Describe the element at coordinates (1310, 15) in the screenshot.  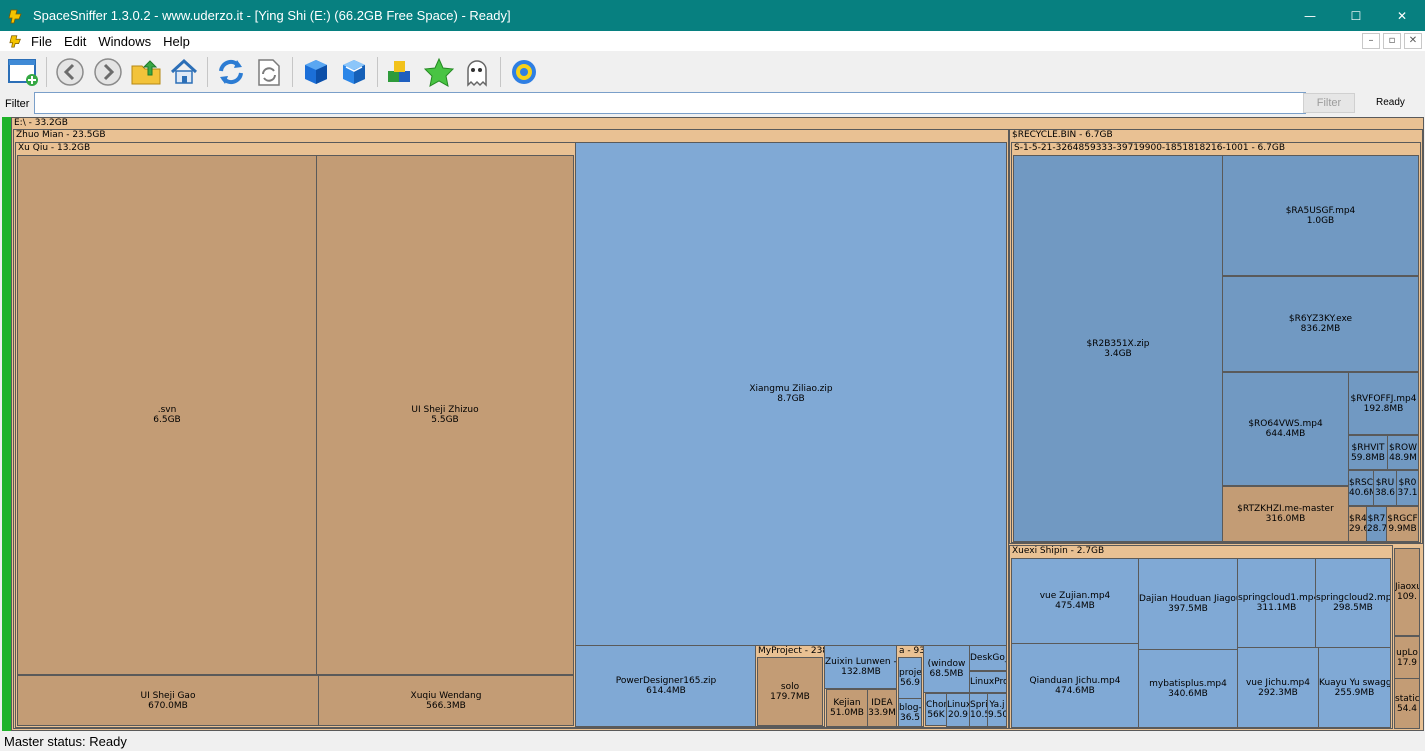
I see `minimize-button: —` at that location.